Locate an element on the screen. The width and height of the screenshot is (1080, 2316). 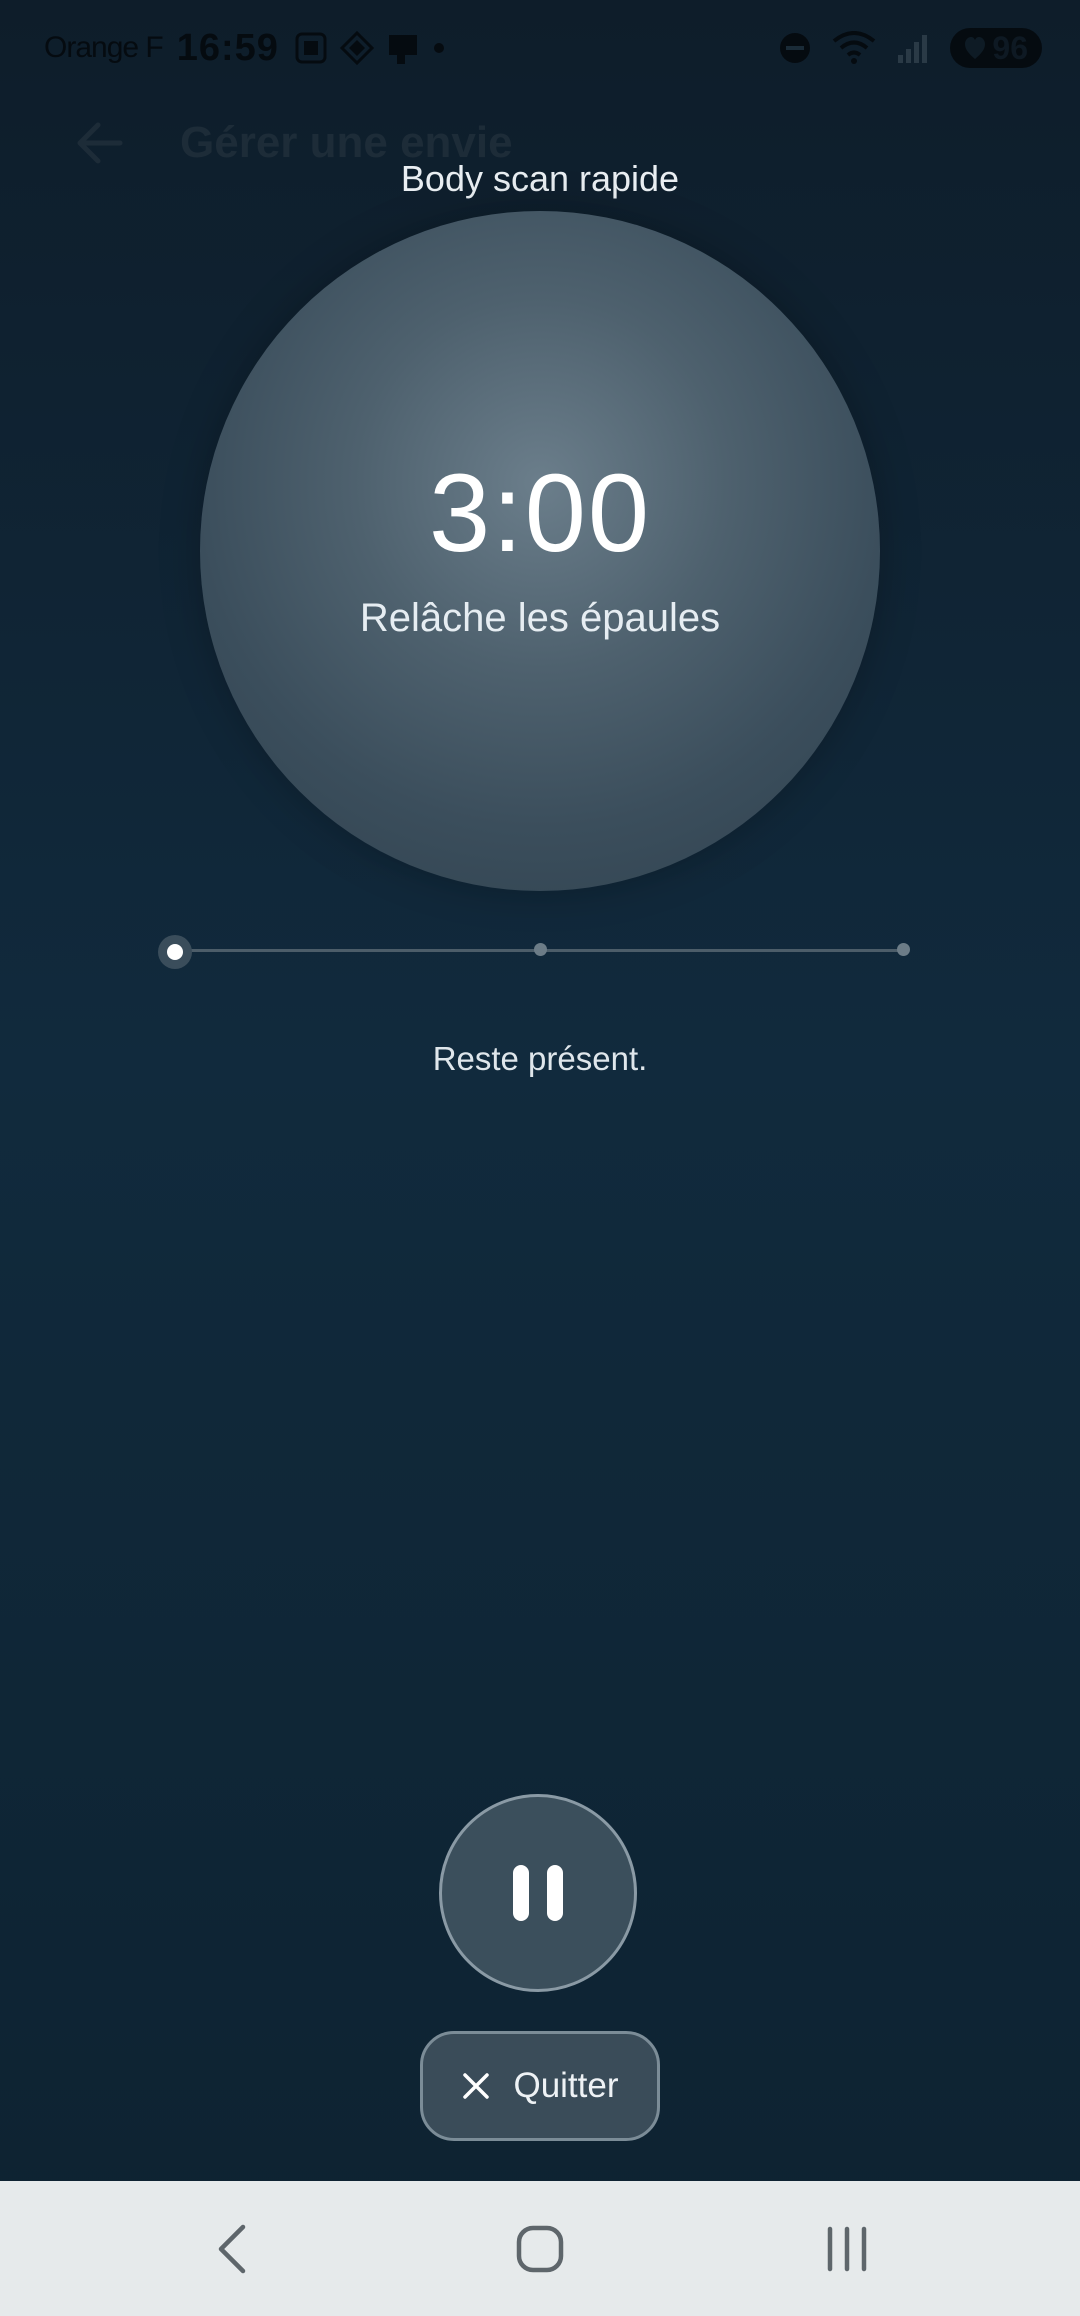
session-title: Body scan rapide is located at coordinates (540, 178).